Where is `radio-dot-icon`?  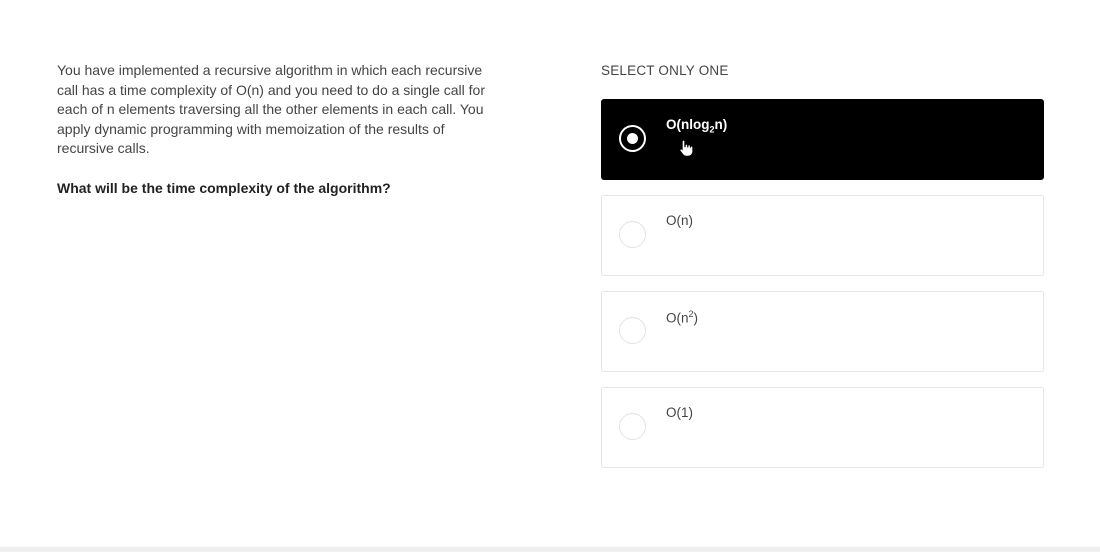
radio-dot-icon is located at coordinates (632, 138).